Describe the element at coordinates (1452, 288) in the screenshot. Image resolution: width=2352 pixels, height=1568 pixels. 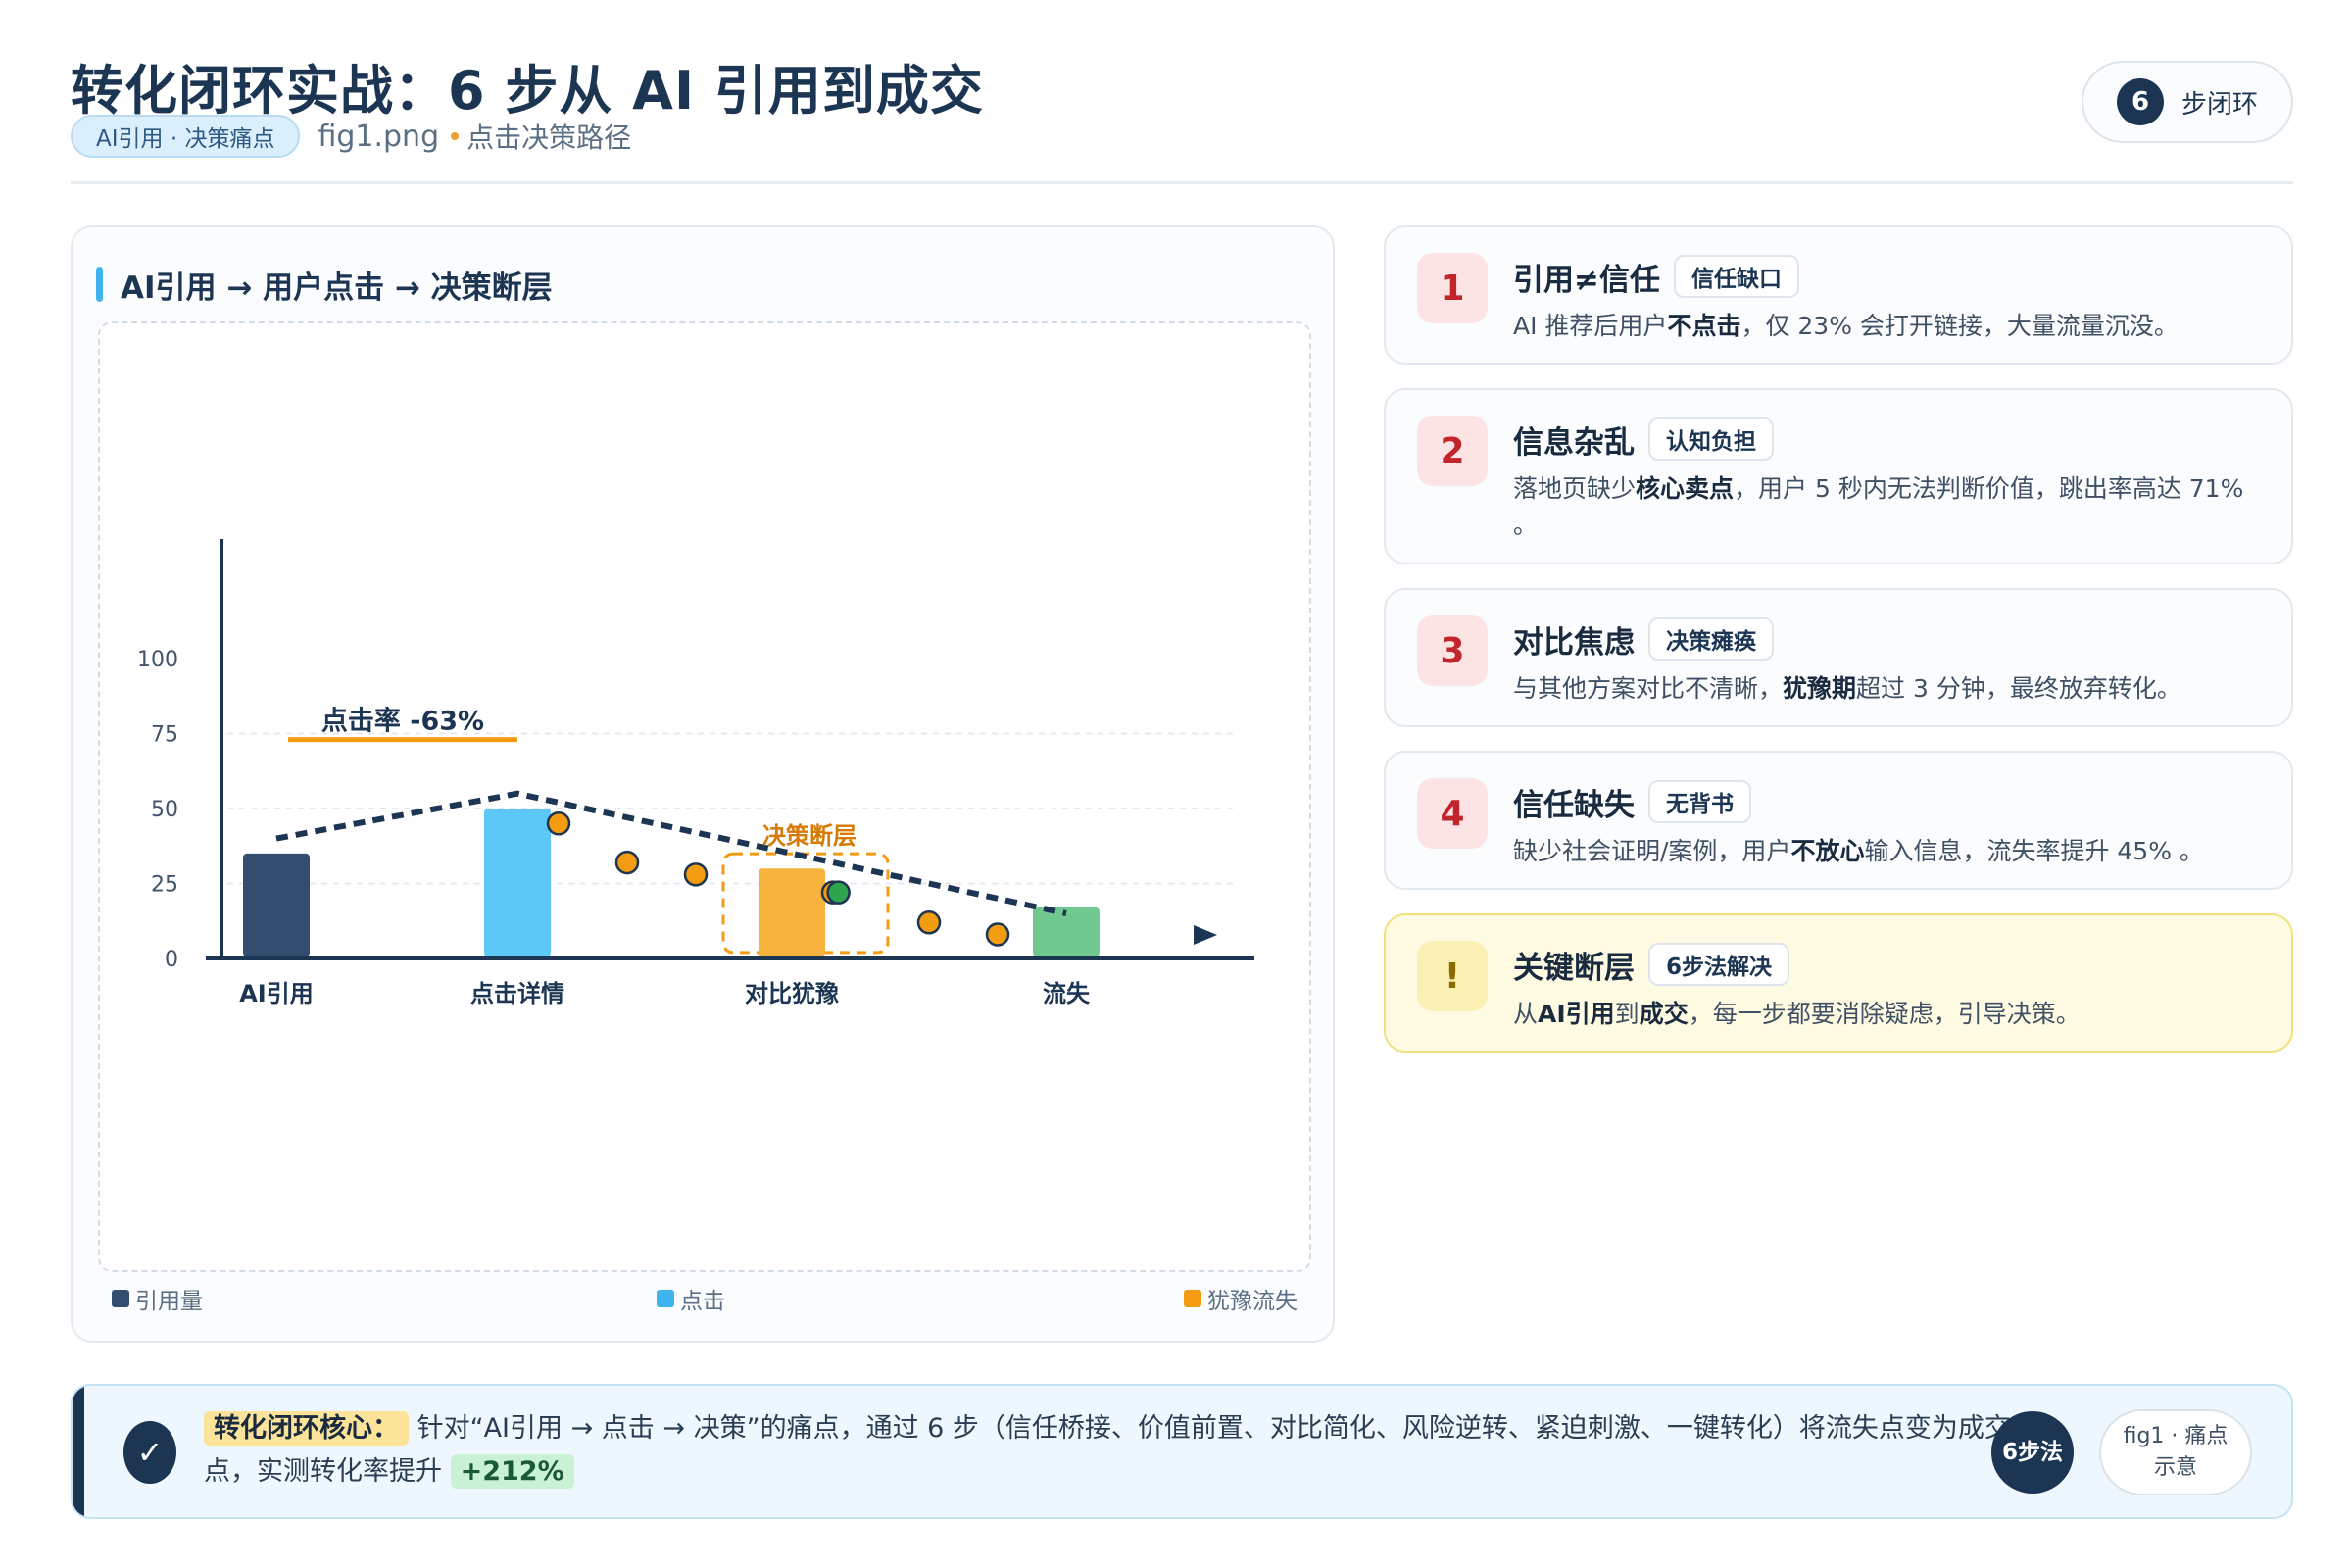
I see `pain-card-number: 1` at that location.